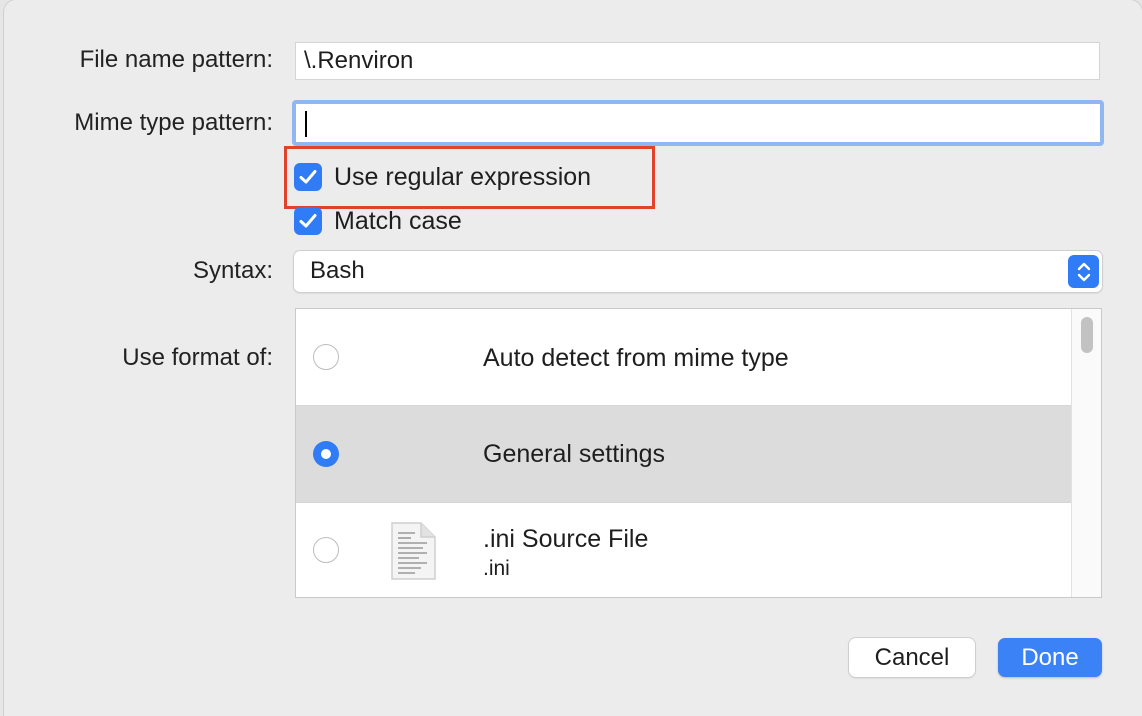 The width and height of the screenshot is (1142, 716). Describe the element at coordinates (683, 550) in the screenshot. I see `list-item-ini-source-file: .ini Source File .ini` at that location.